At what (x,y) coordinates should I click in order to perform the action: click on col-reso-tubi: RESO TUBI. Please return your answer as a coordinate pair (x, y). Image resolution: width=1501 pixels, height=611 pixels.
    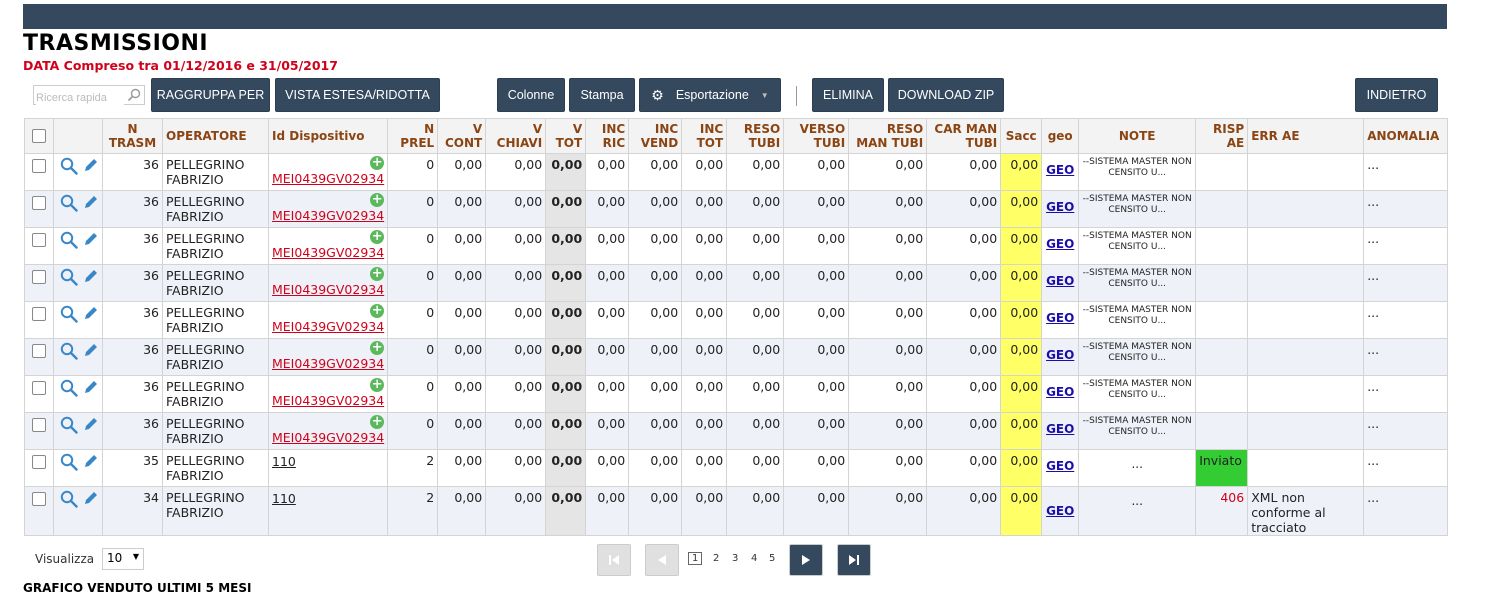
    Looking at the image, I should click on (755, 136).